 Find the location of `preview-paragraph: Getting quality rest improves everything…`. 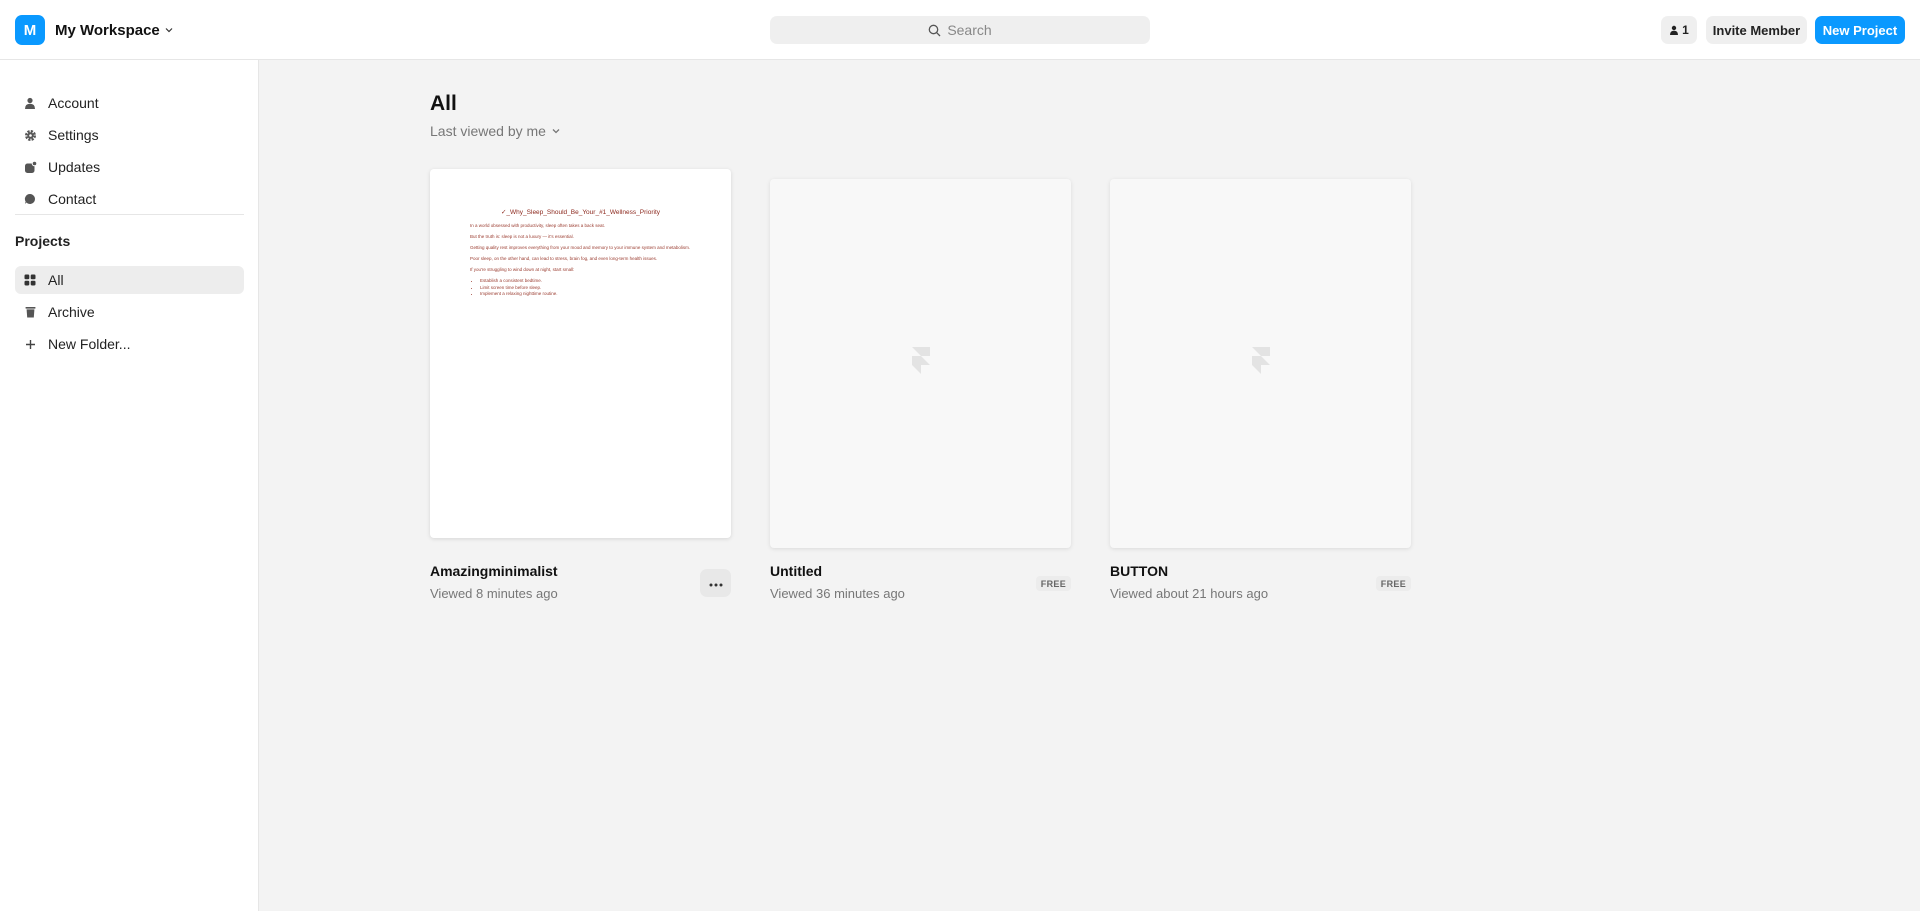

preview-paragraph: Getting quality rest improves everything… is located at coordinates (580, 248).